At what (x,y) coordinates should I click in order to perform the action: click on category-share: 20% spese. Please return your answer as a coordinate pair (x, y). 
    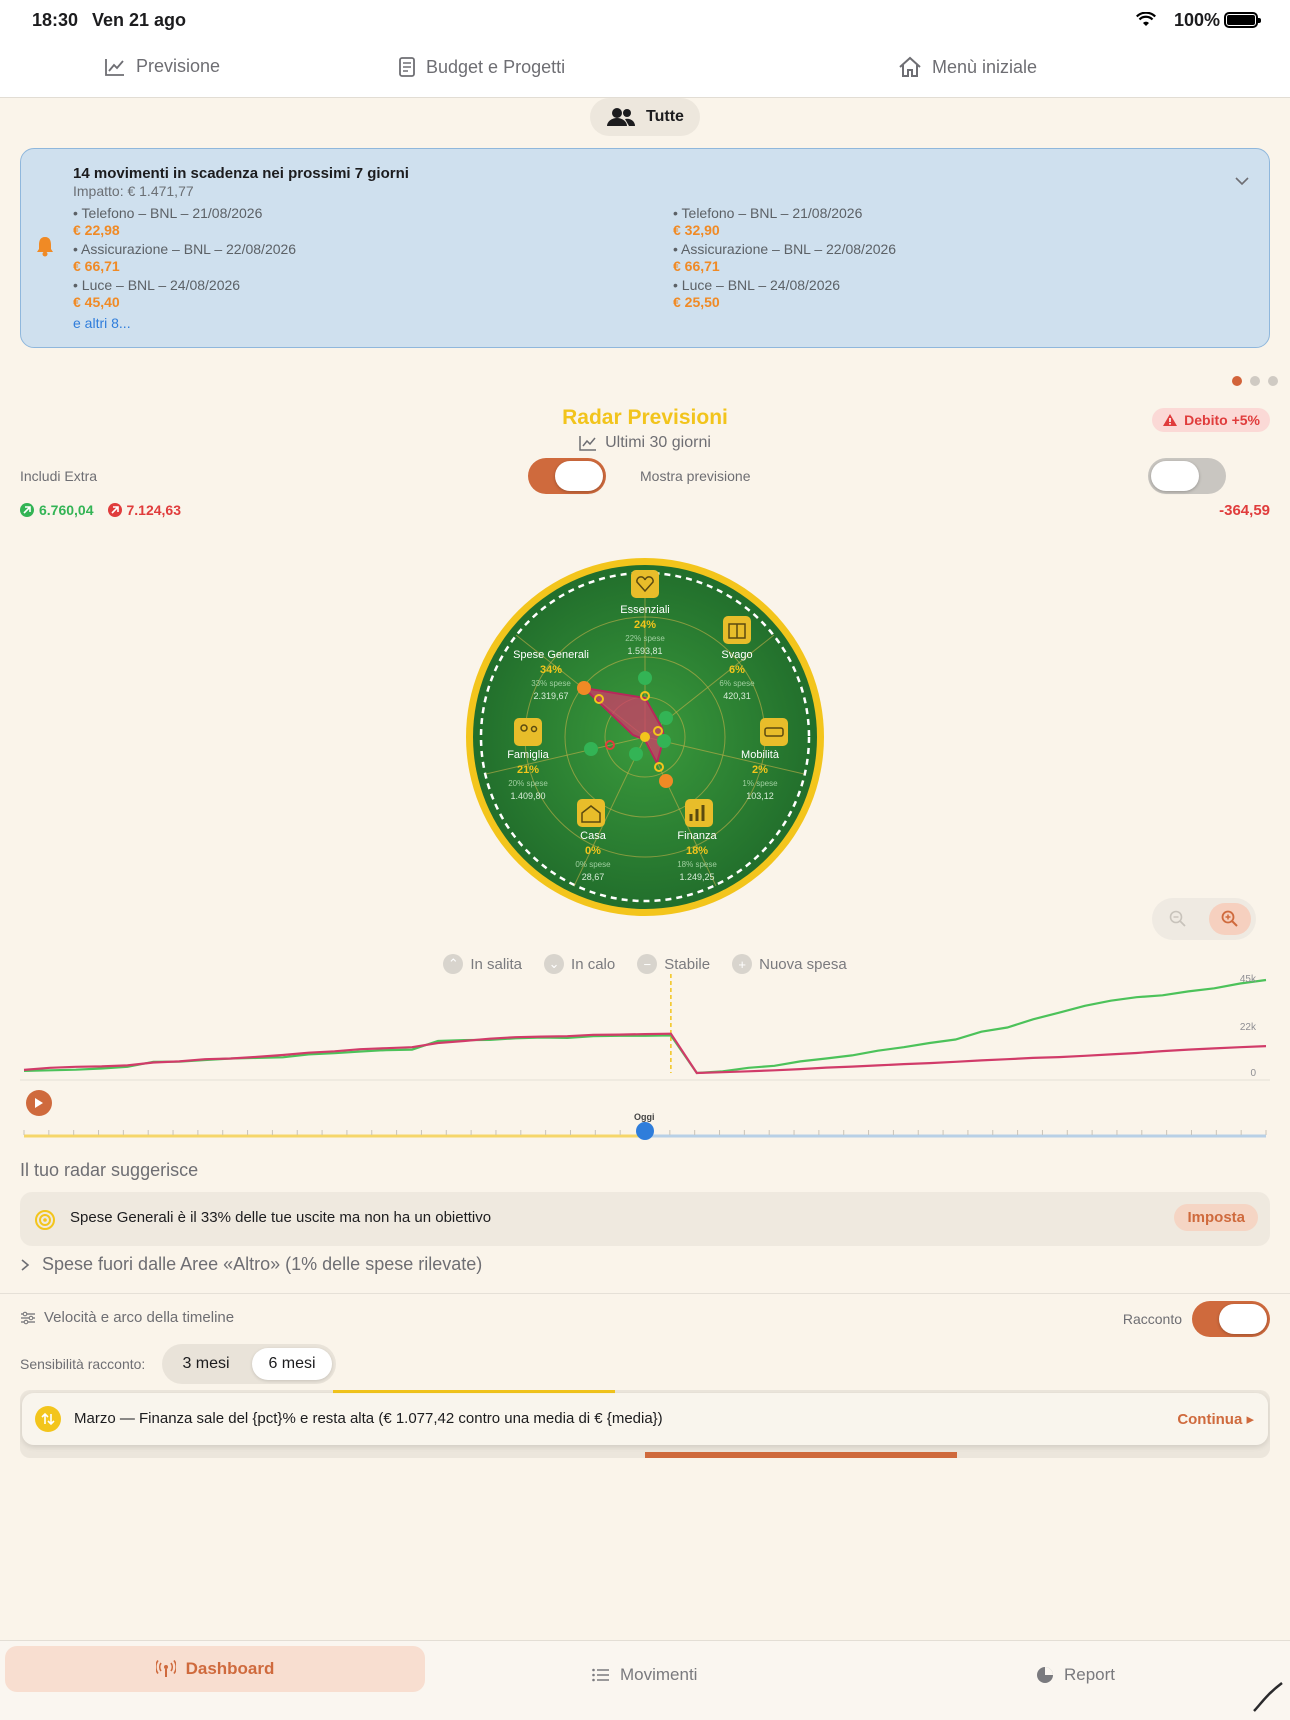
    Looking at the image, I should click on (528, 783).